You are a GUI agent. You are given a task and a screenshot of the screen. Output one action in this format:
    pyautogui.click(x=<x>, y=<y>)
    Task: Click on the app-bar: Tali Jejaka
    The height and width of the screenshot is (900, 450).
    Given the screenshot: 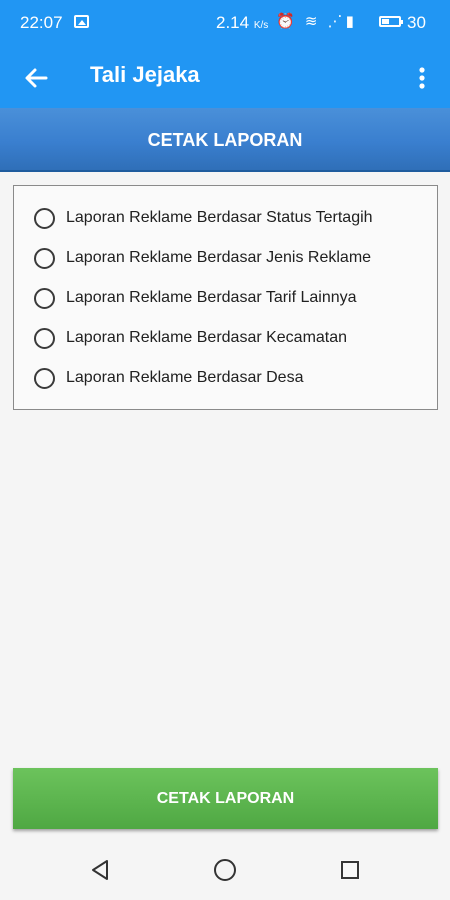 What is the action you would take?
    pyautogui.click(x=225, y=78)
    